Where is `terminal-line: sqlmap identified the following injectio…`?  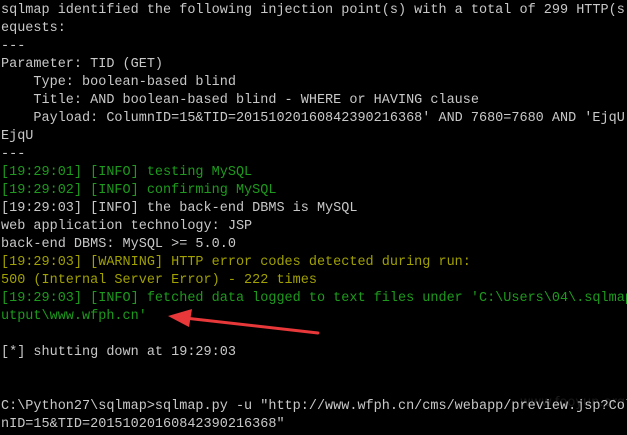 terminal-line: sqlmap identified the following injectio… is located at coordinates (314, 10).